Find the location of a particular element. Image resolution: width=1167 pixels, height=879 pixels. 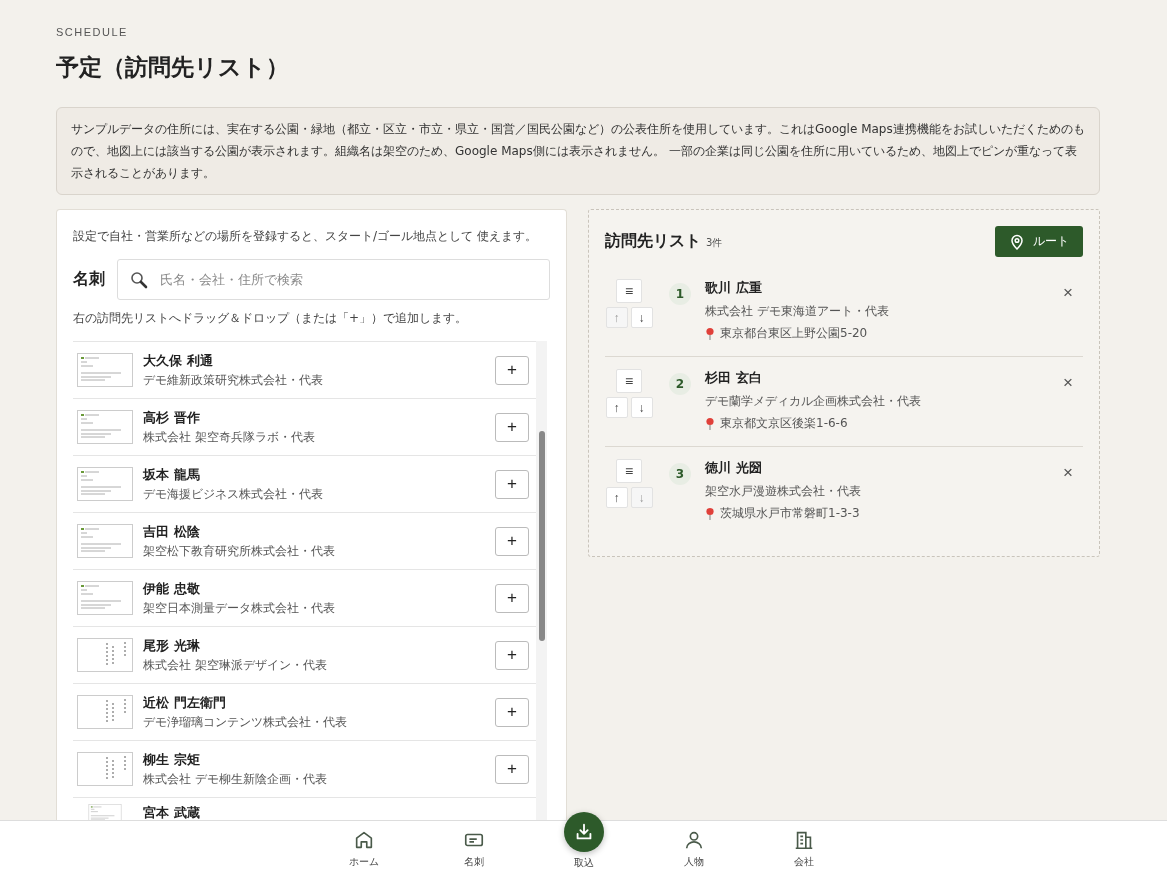

company-name: 架空日本測量データ株式会社・代表 is located at coordinates (239, 608).